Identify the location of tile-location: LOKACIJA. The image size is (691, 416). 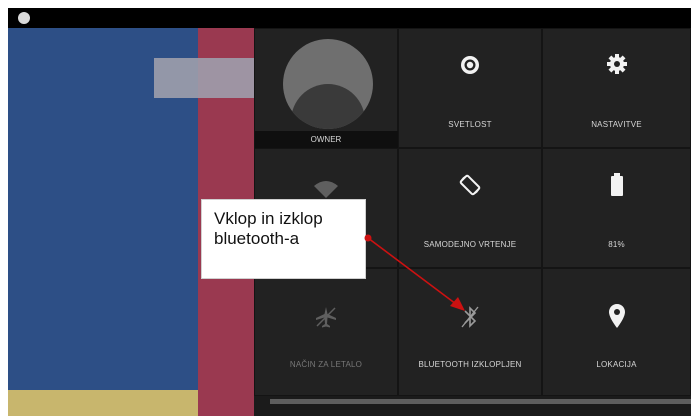
(616, 332).